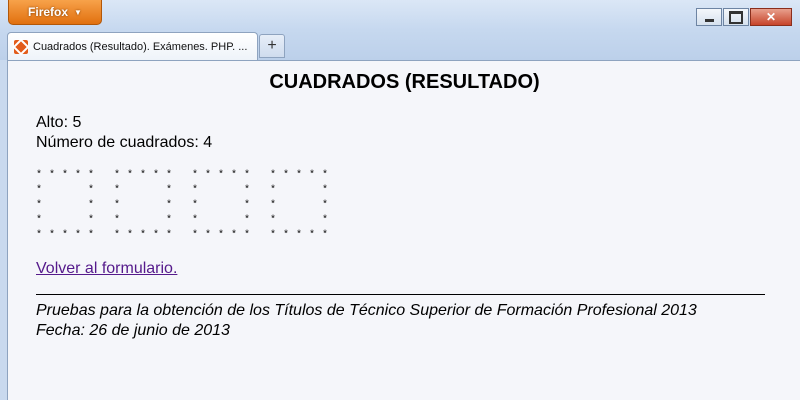  Describe the element at coordinates (124, 133) in the screenshot. I see `result-info: Alto: 5 Número de cuadrados: 4` at that location.